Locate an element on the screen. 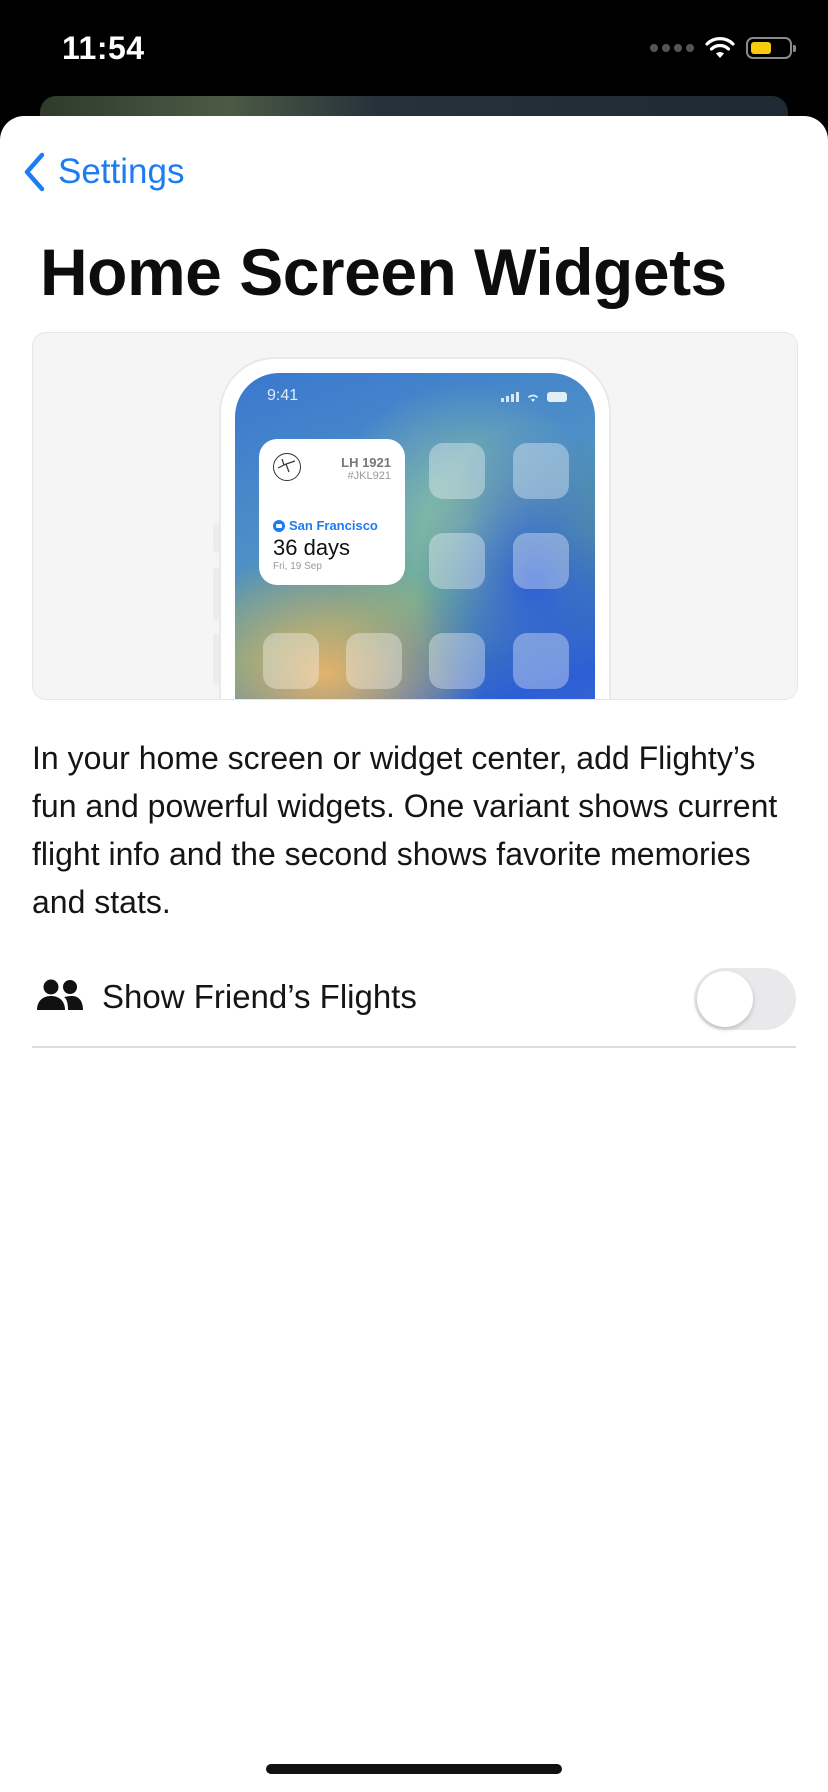 Image resolution: width=828 pixels, height=1792 pixels. countdown: 36 days is located at coordinates (312, 547).